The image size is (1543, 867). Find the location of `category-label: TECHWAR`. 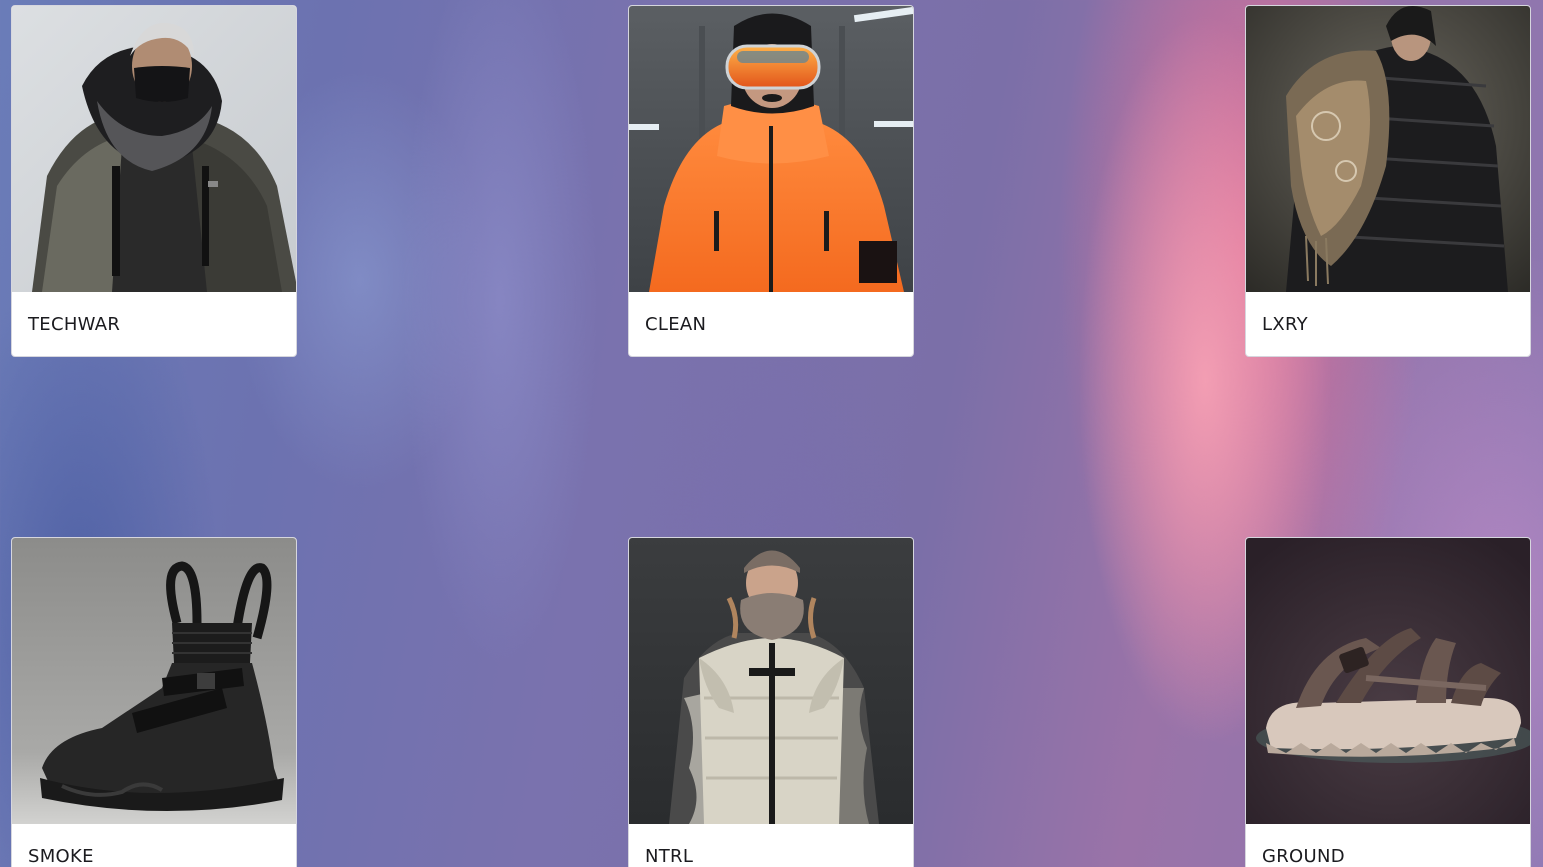

category-label: TECHWAR is located at coordinates (74, 324).